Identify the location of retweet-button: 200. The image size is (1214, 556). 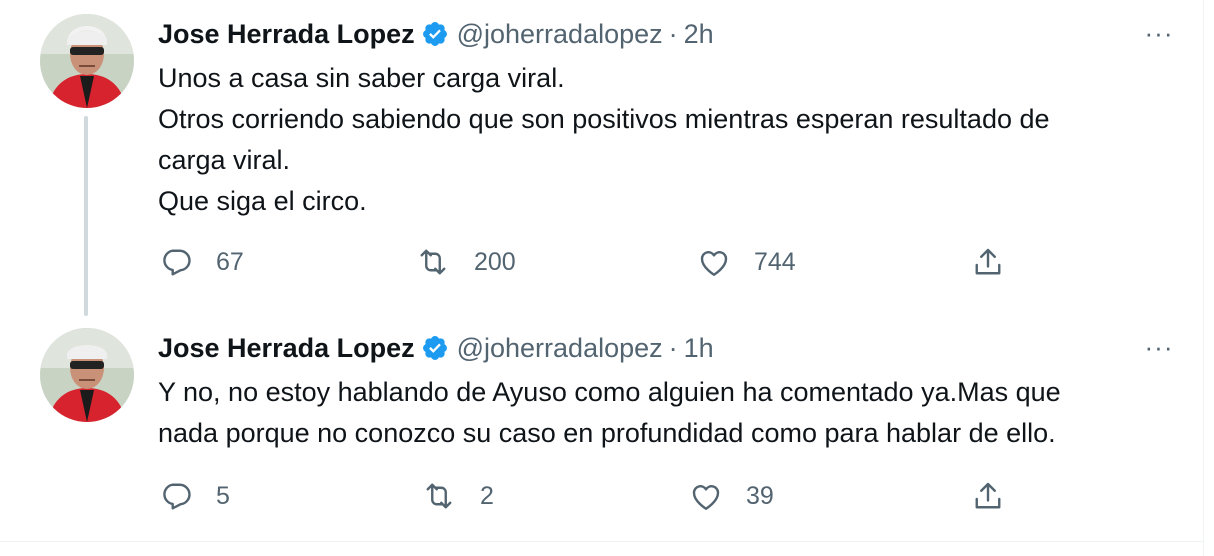
(465, 262).